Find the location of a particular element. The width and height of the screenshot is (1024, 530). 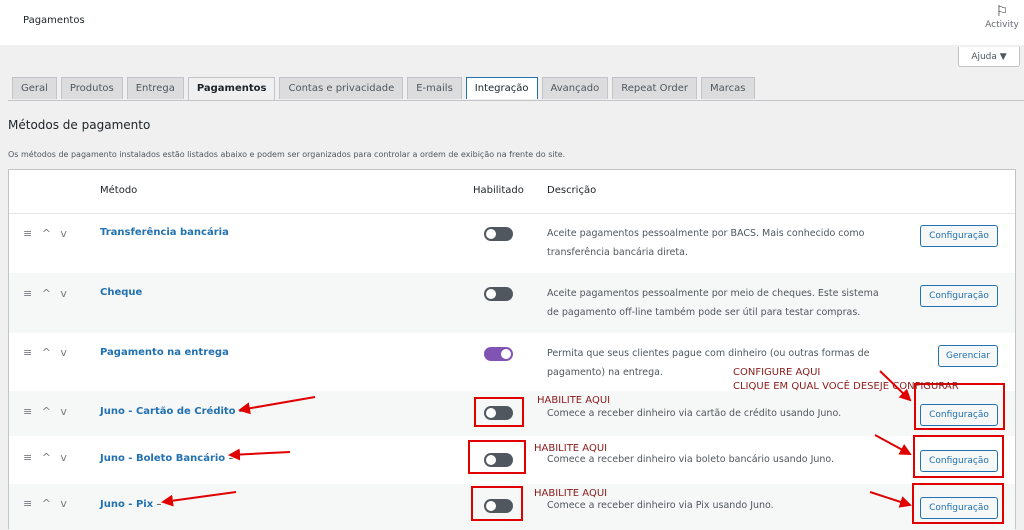

tab-marcas: Marcas is located at coordinates (728, 88).